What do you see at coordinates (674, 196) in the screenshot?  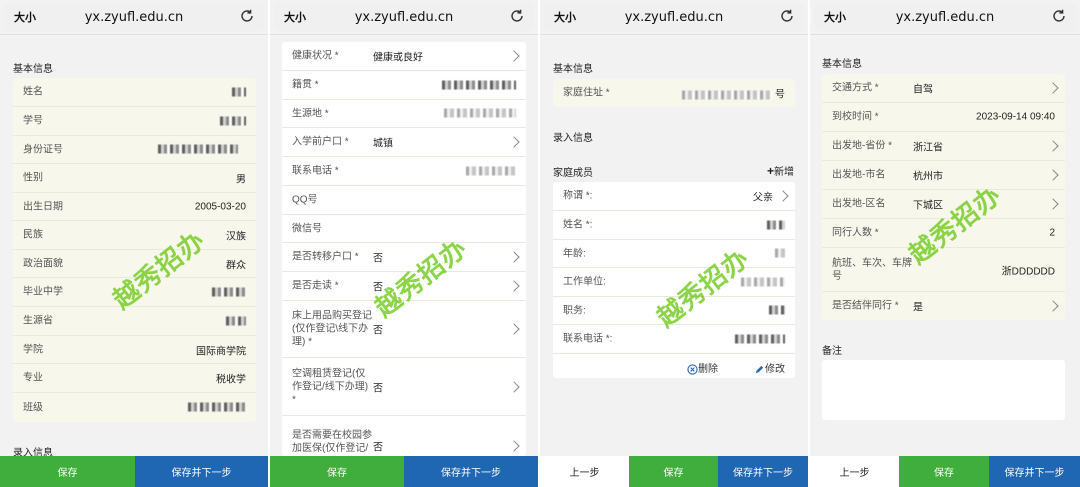 I see `field-row: 称谓 *: 父亲` at bounding box center [674, 196].